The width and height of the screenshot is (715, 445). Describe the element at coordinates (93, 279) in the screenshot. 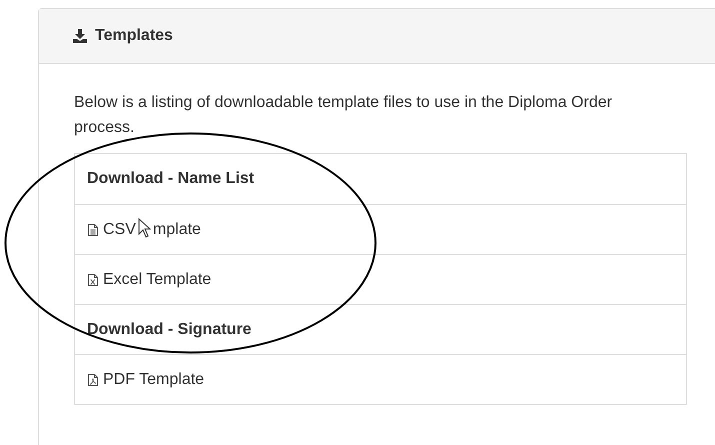

I see `spreadsheet-file-icon` at that location.